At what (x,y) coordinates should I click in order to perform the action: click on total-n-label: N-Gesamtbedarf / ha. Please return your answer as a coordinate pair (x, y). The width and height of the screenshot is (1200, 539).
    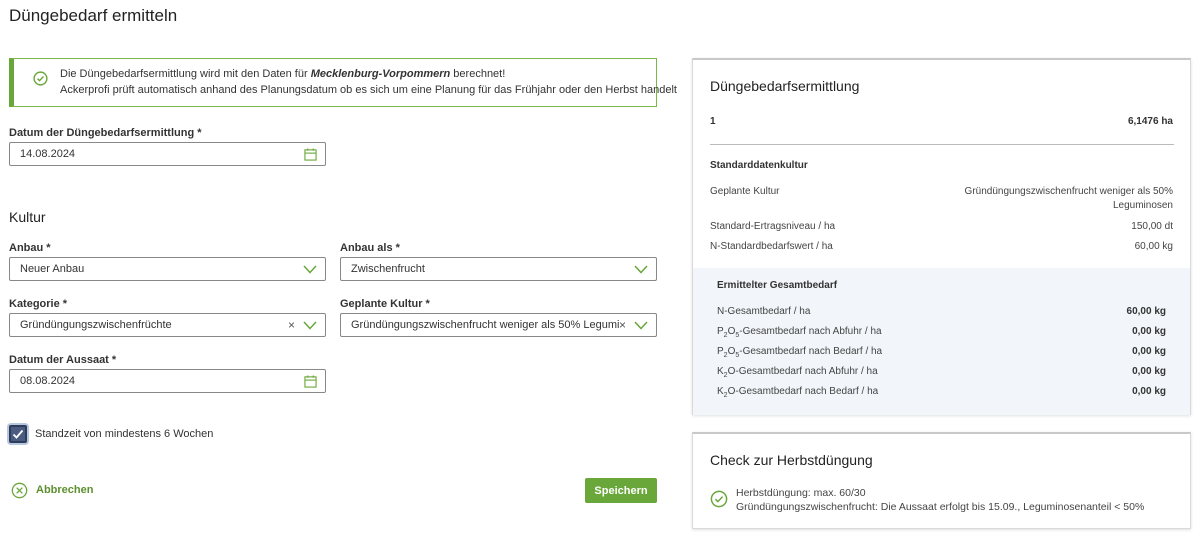
    Looking at the image, I should click on (764, 311).